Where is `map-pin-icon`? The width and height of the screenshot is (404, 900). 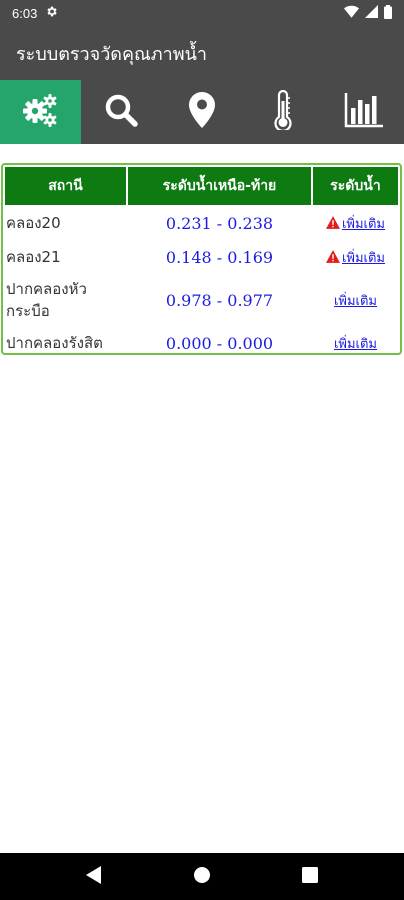 map-pin-icon is located at coordinates (201, 112).